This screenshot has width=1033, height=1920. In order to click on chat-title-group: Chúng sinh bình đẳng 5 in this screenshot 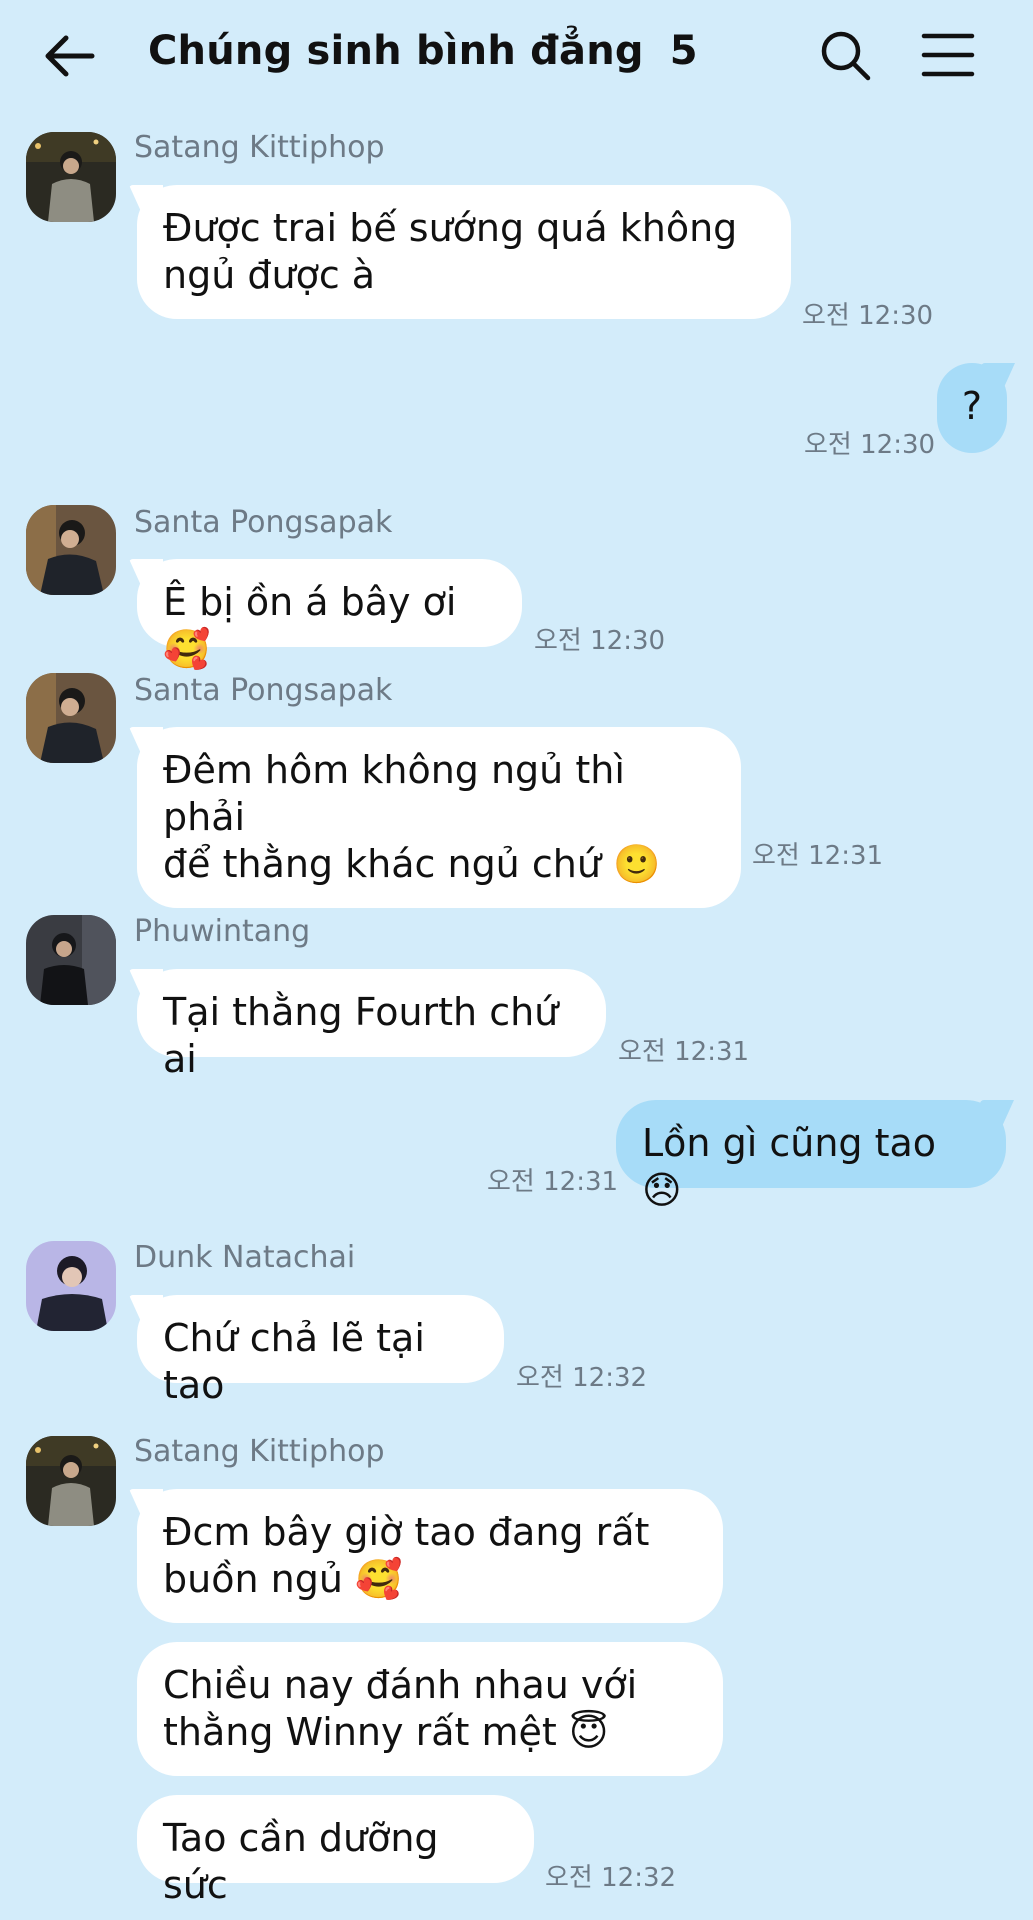, I will do `click(423, 51)`.